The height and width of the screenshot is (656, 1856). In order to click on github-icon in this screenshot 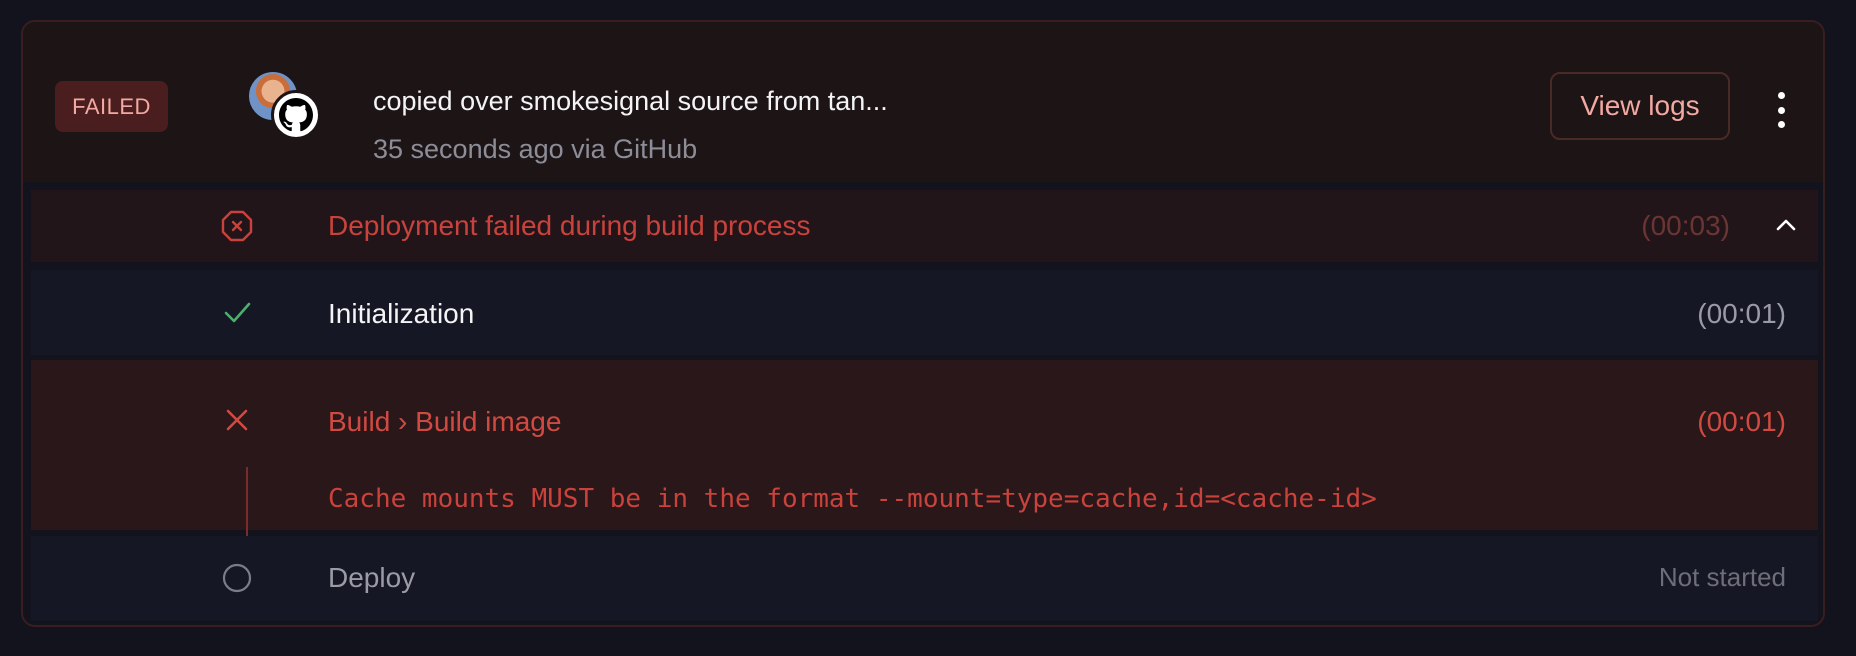, I will do `click(296, 115)`.